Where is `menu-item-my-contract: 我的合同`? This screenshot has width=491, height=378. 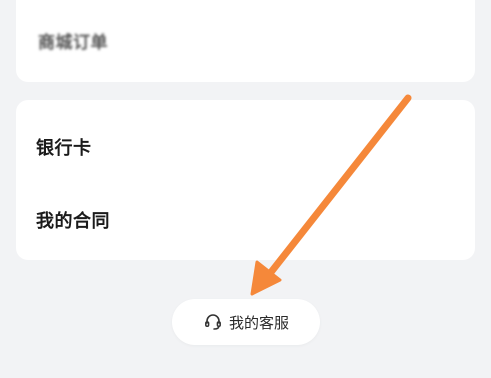
menu-item-my-contract: 我的合同 is located at coordinates (73, 220).